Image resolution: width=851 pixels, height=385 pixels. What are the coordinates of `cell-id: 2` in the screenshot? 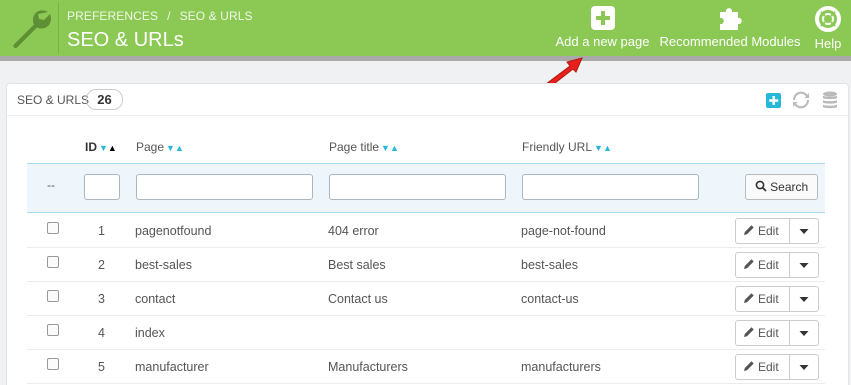 It's located at (101, 265).